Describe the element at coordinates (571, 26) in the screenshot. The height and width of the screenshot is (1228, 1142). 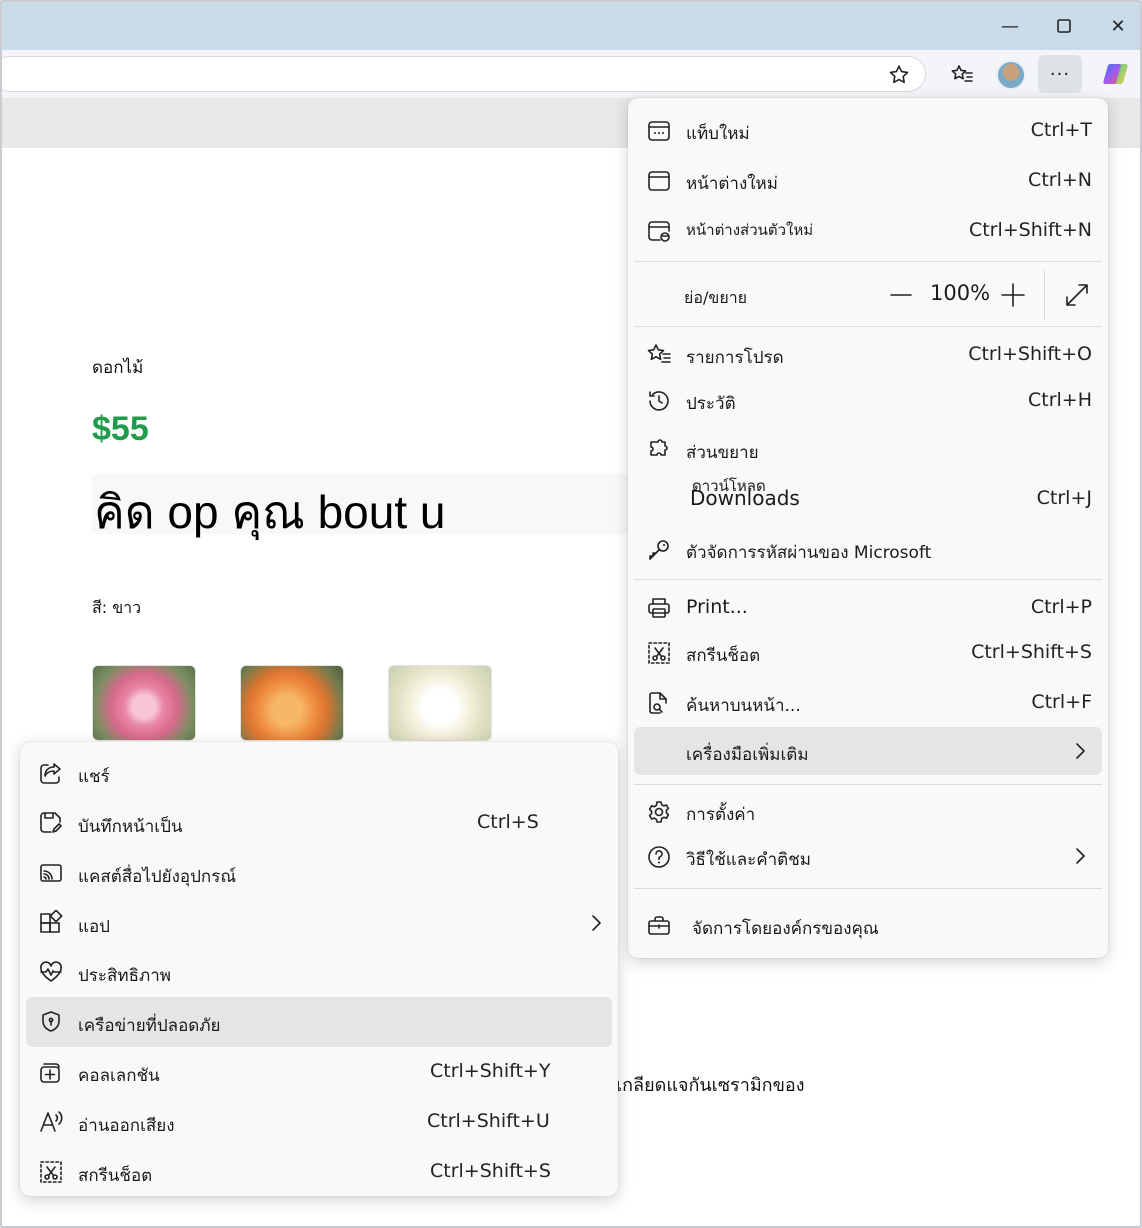
I see `title-bar: — ✕` at that location.